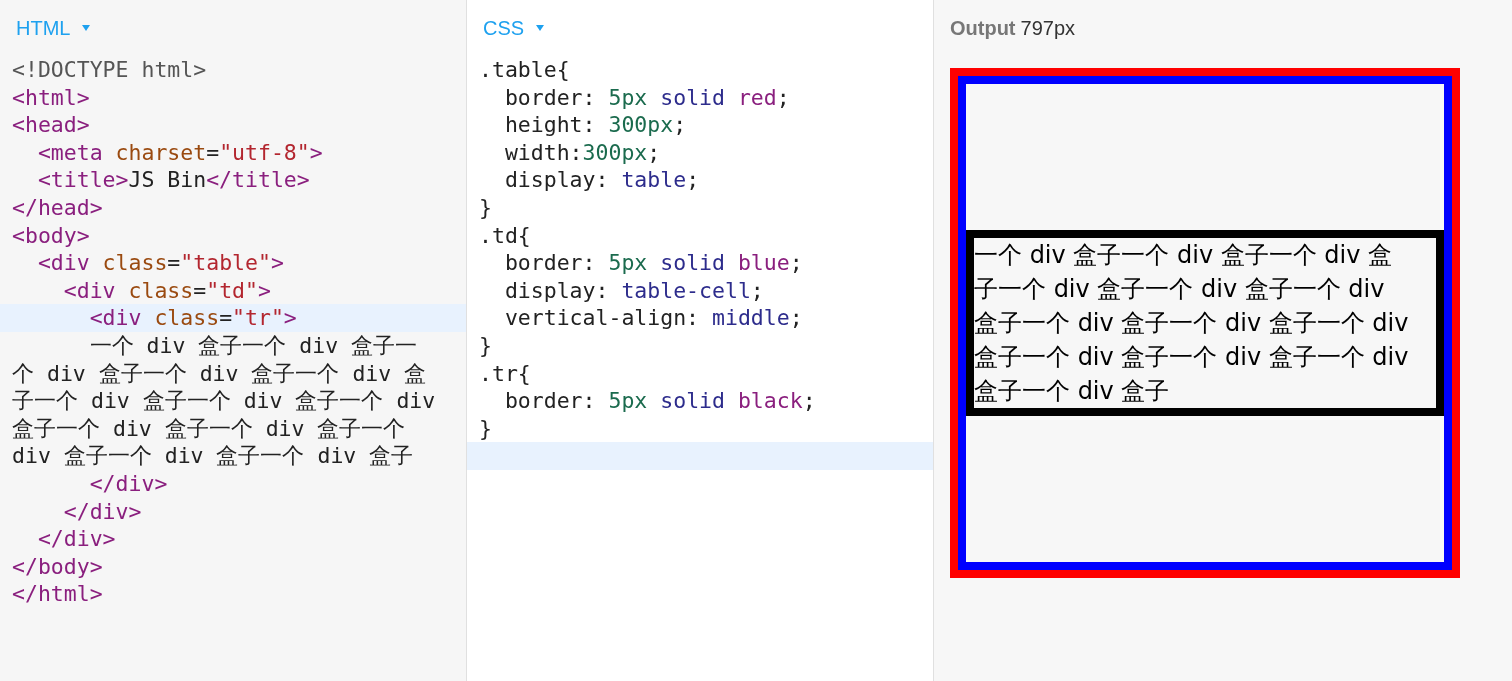 The width and height of the screenshot is (1512, 681). Describe the element at coordinates (634, 290) in the screenshot. I see `code-line: display: table-cell;` at that location.